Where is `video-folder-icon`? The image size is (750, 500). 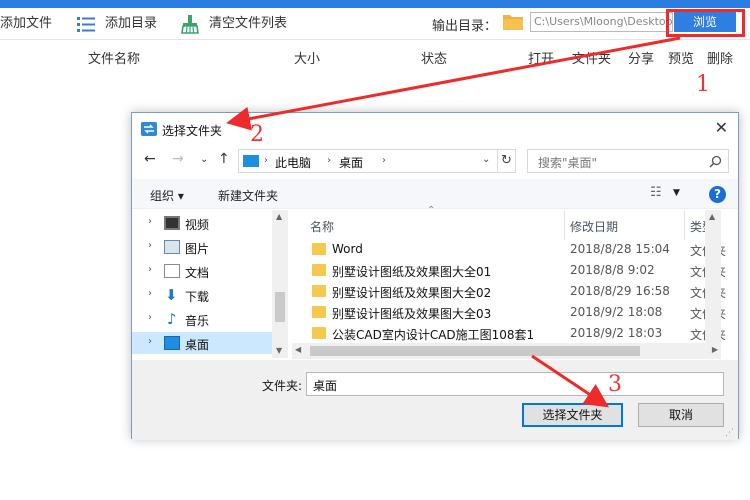 video-folder-icon is located at coordinates (172, 223).